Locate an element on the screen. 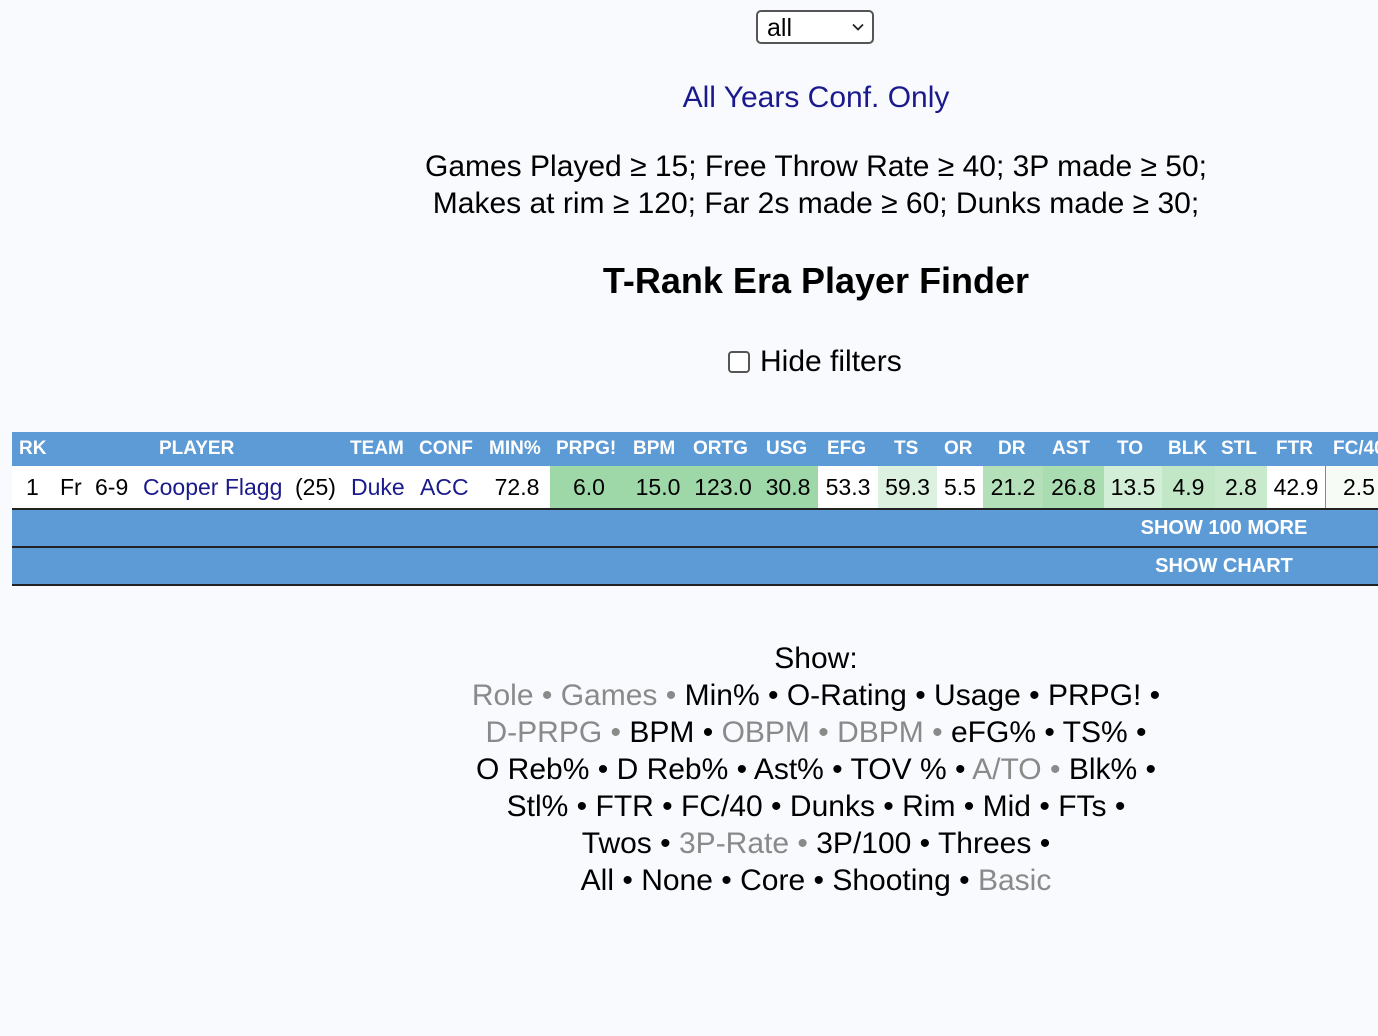 The width and height of the screenshot is (1378, 1036). show-option-threes: Threes is located at coordinates (984, 843).